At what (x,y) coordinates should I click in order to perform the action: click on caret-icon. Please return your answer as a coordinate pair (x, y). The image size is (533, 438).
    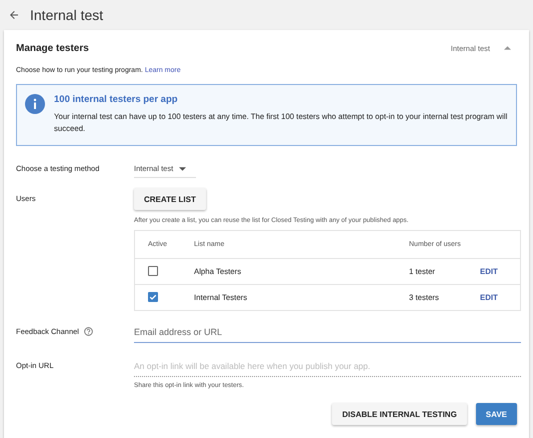
    Looking at the image, I should click on (182, 168).